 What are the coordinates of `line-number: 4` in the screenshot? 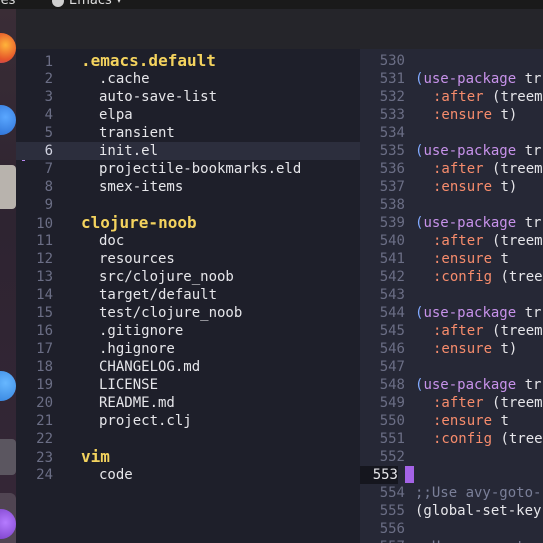 It's located at (48, 115).